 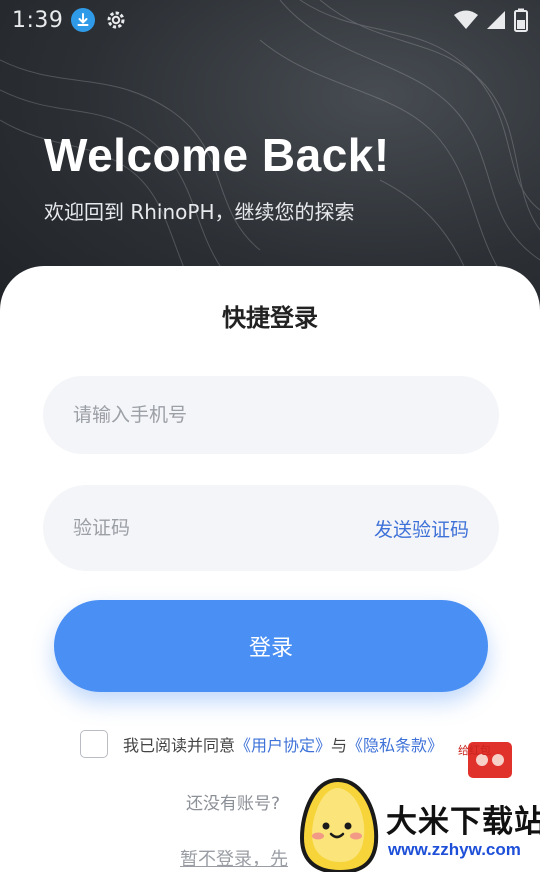 What do you see at coordinates (199, 212) in the screenshot?
I see `welcome-subtitle: 欢迎回到 RhinoPH，继续您的探索` at bounding box center [199, 212].